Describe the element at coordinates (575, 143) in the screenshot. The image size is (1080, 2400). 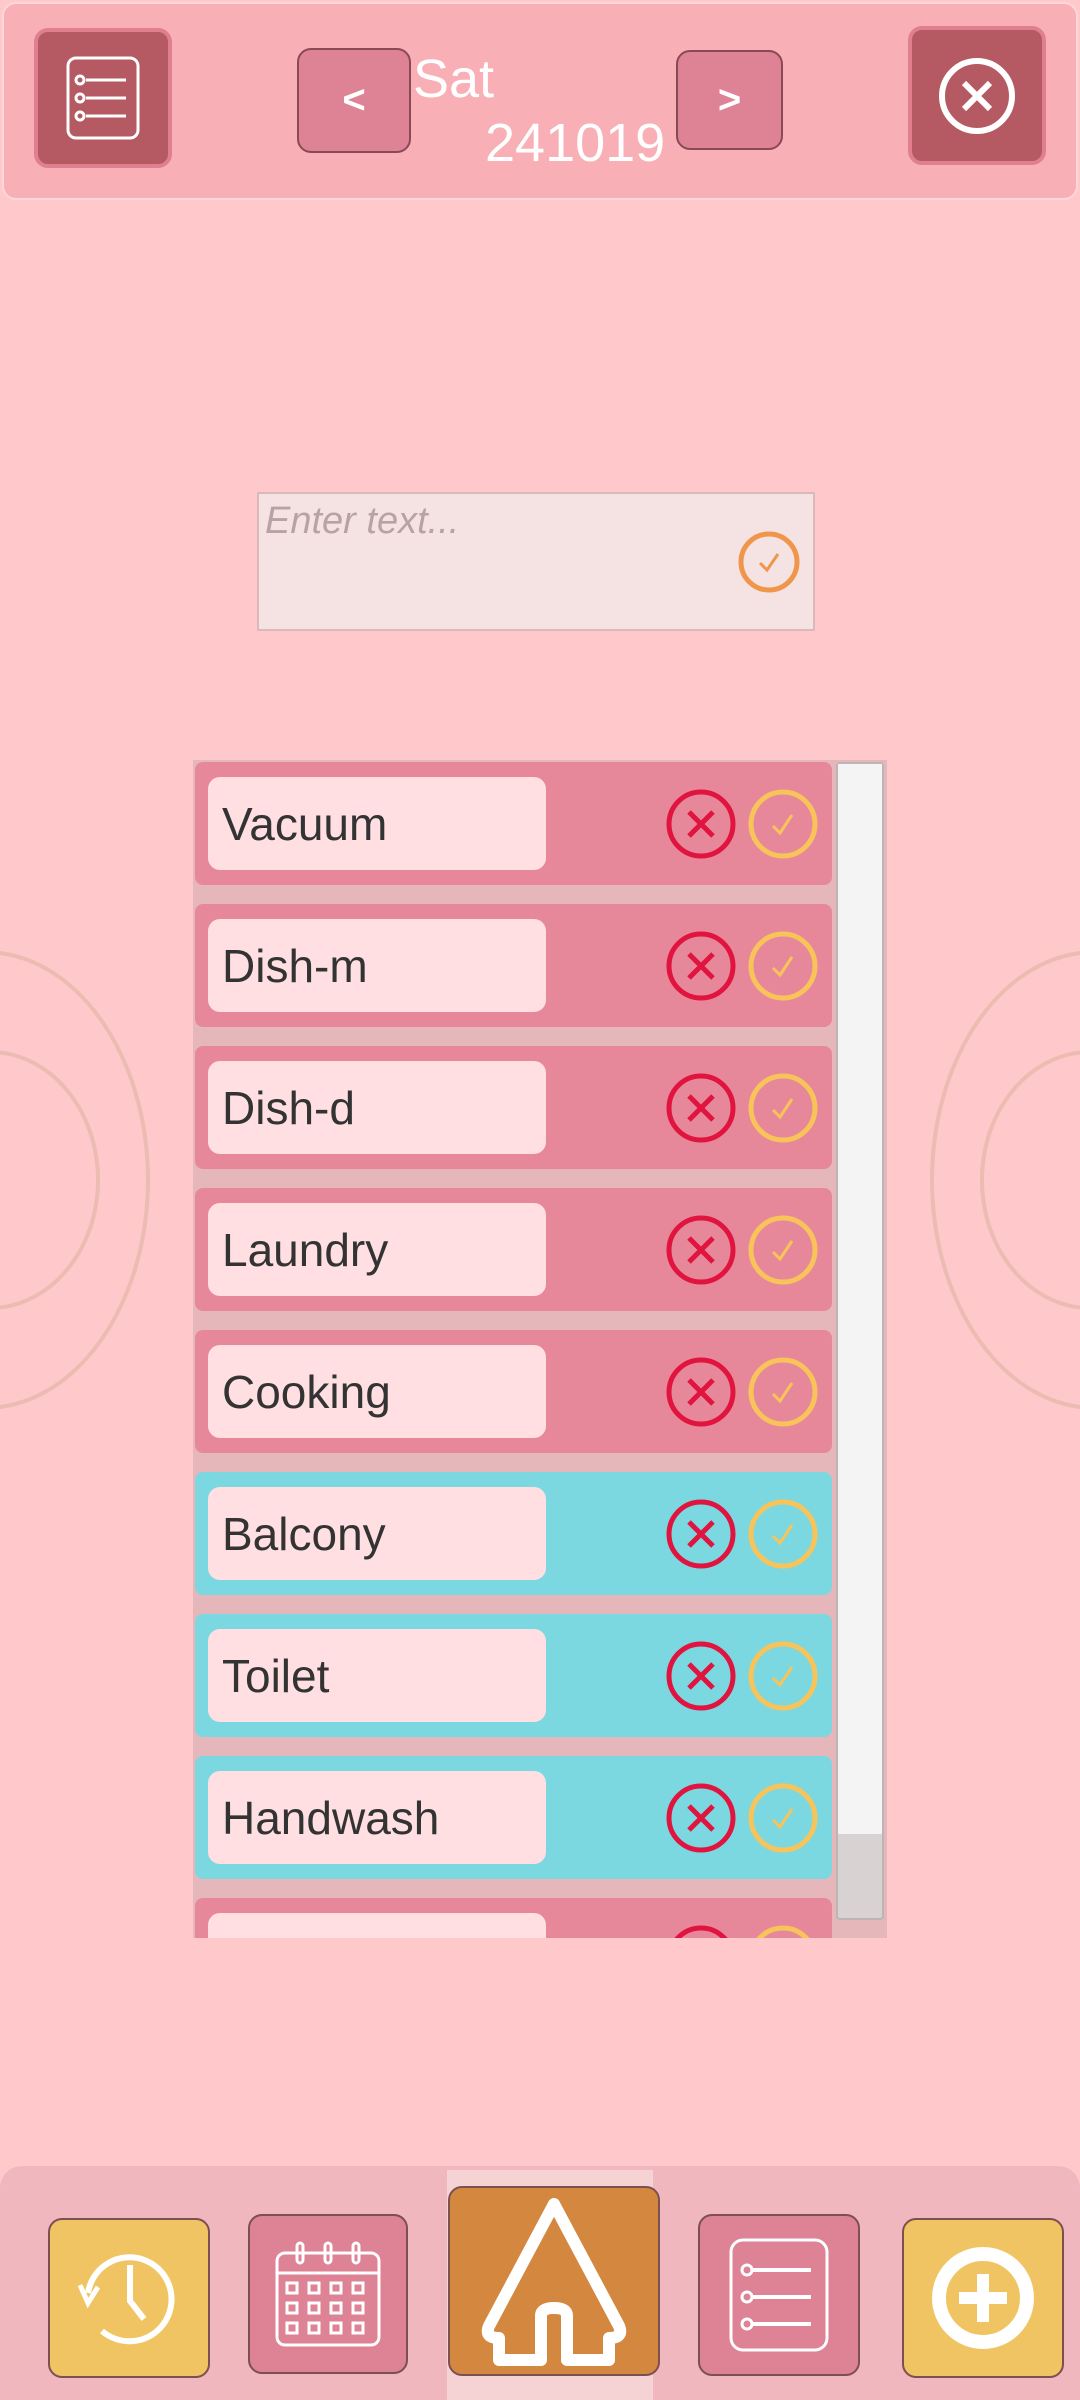
I see `date-label: 241019` at that location.